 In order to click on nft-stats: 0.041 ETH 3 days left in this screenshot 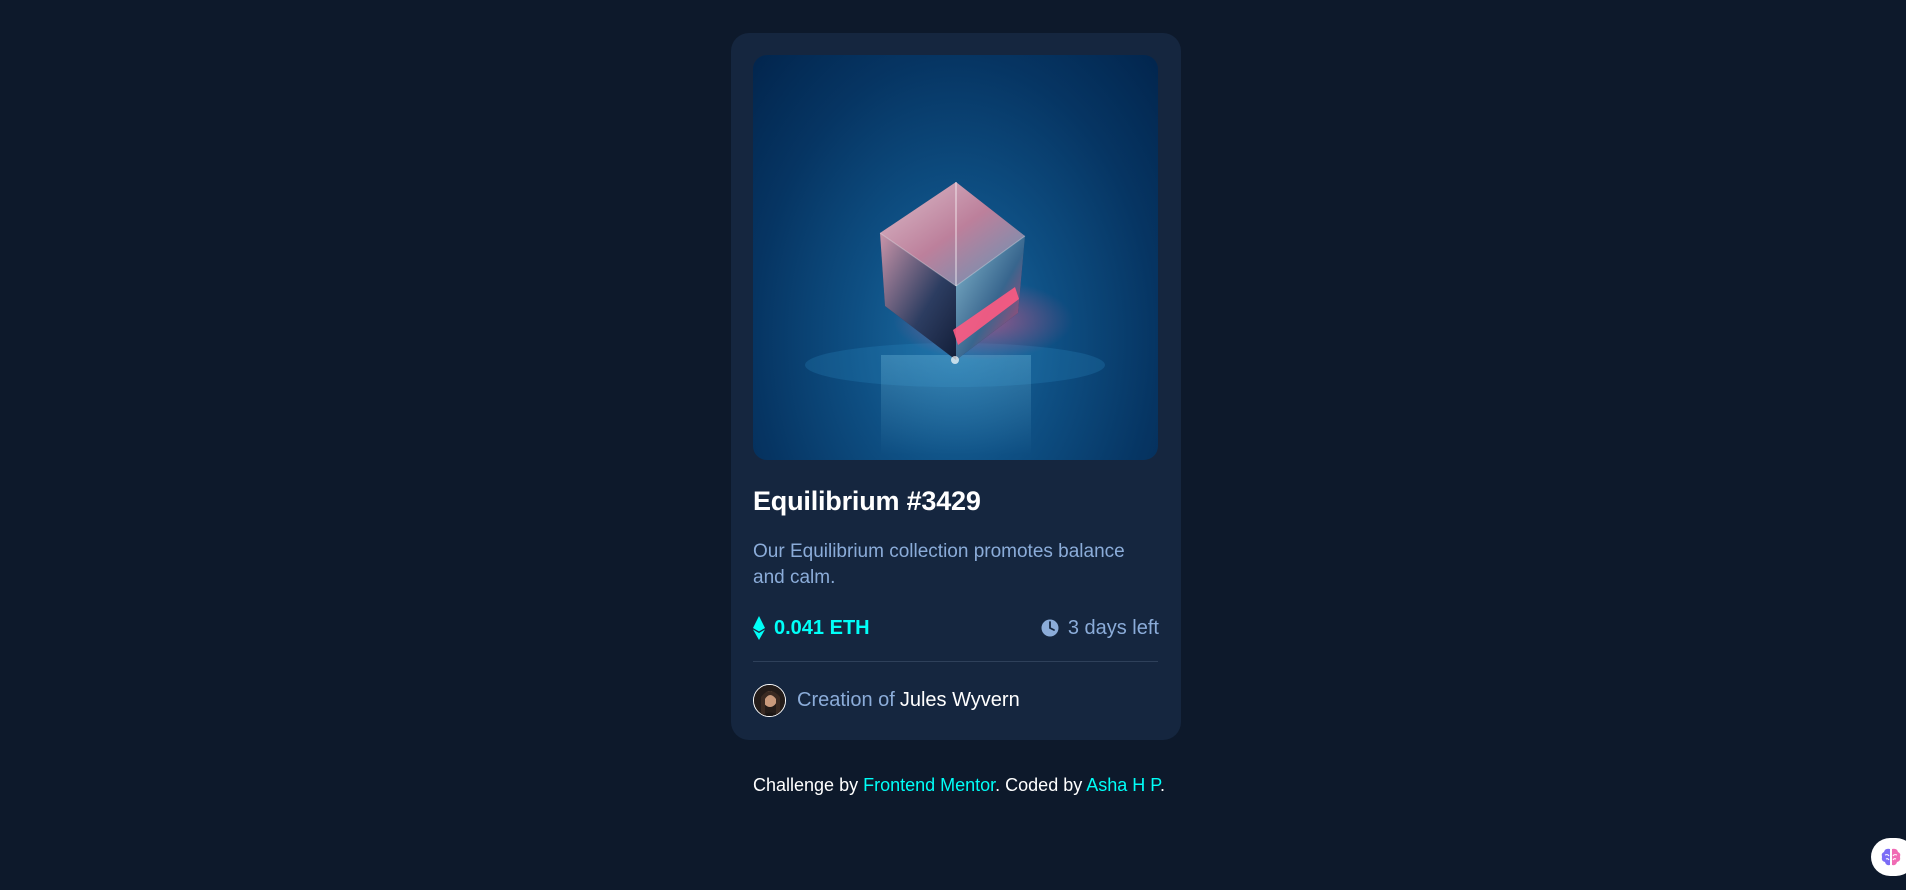, I will do `click(956, 628)`.